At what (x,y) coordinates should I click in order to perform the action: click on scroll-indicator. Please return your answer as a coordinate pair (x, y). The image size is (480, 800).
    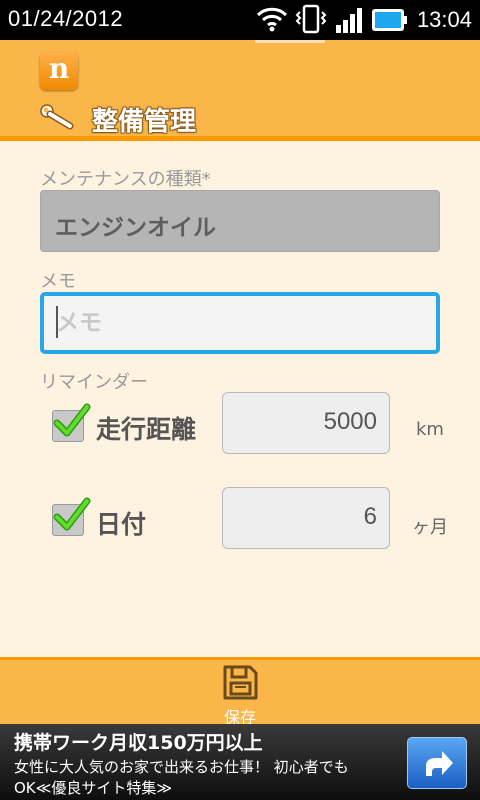
    Looking at the image, I should click on (290, 41).